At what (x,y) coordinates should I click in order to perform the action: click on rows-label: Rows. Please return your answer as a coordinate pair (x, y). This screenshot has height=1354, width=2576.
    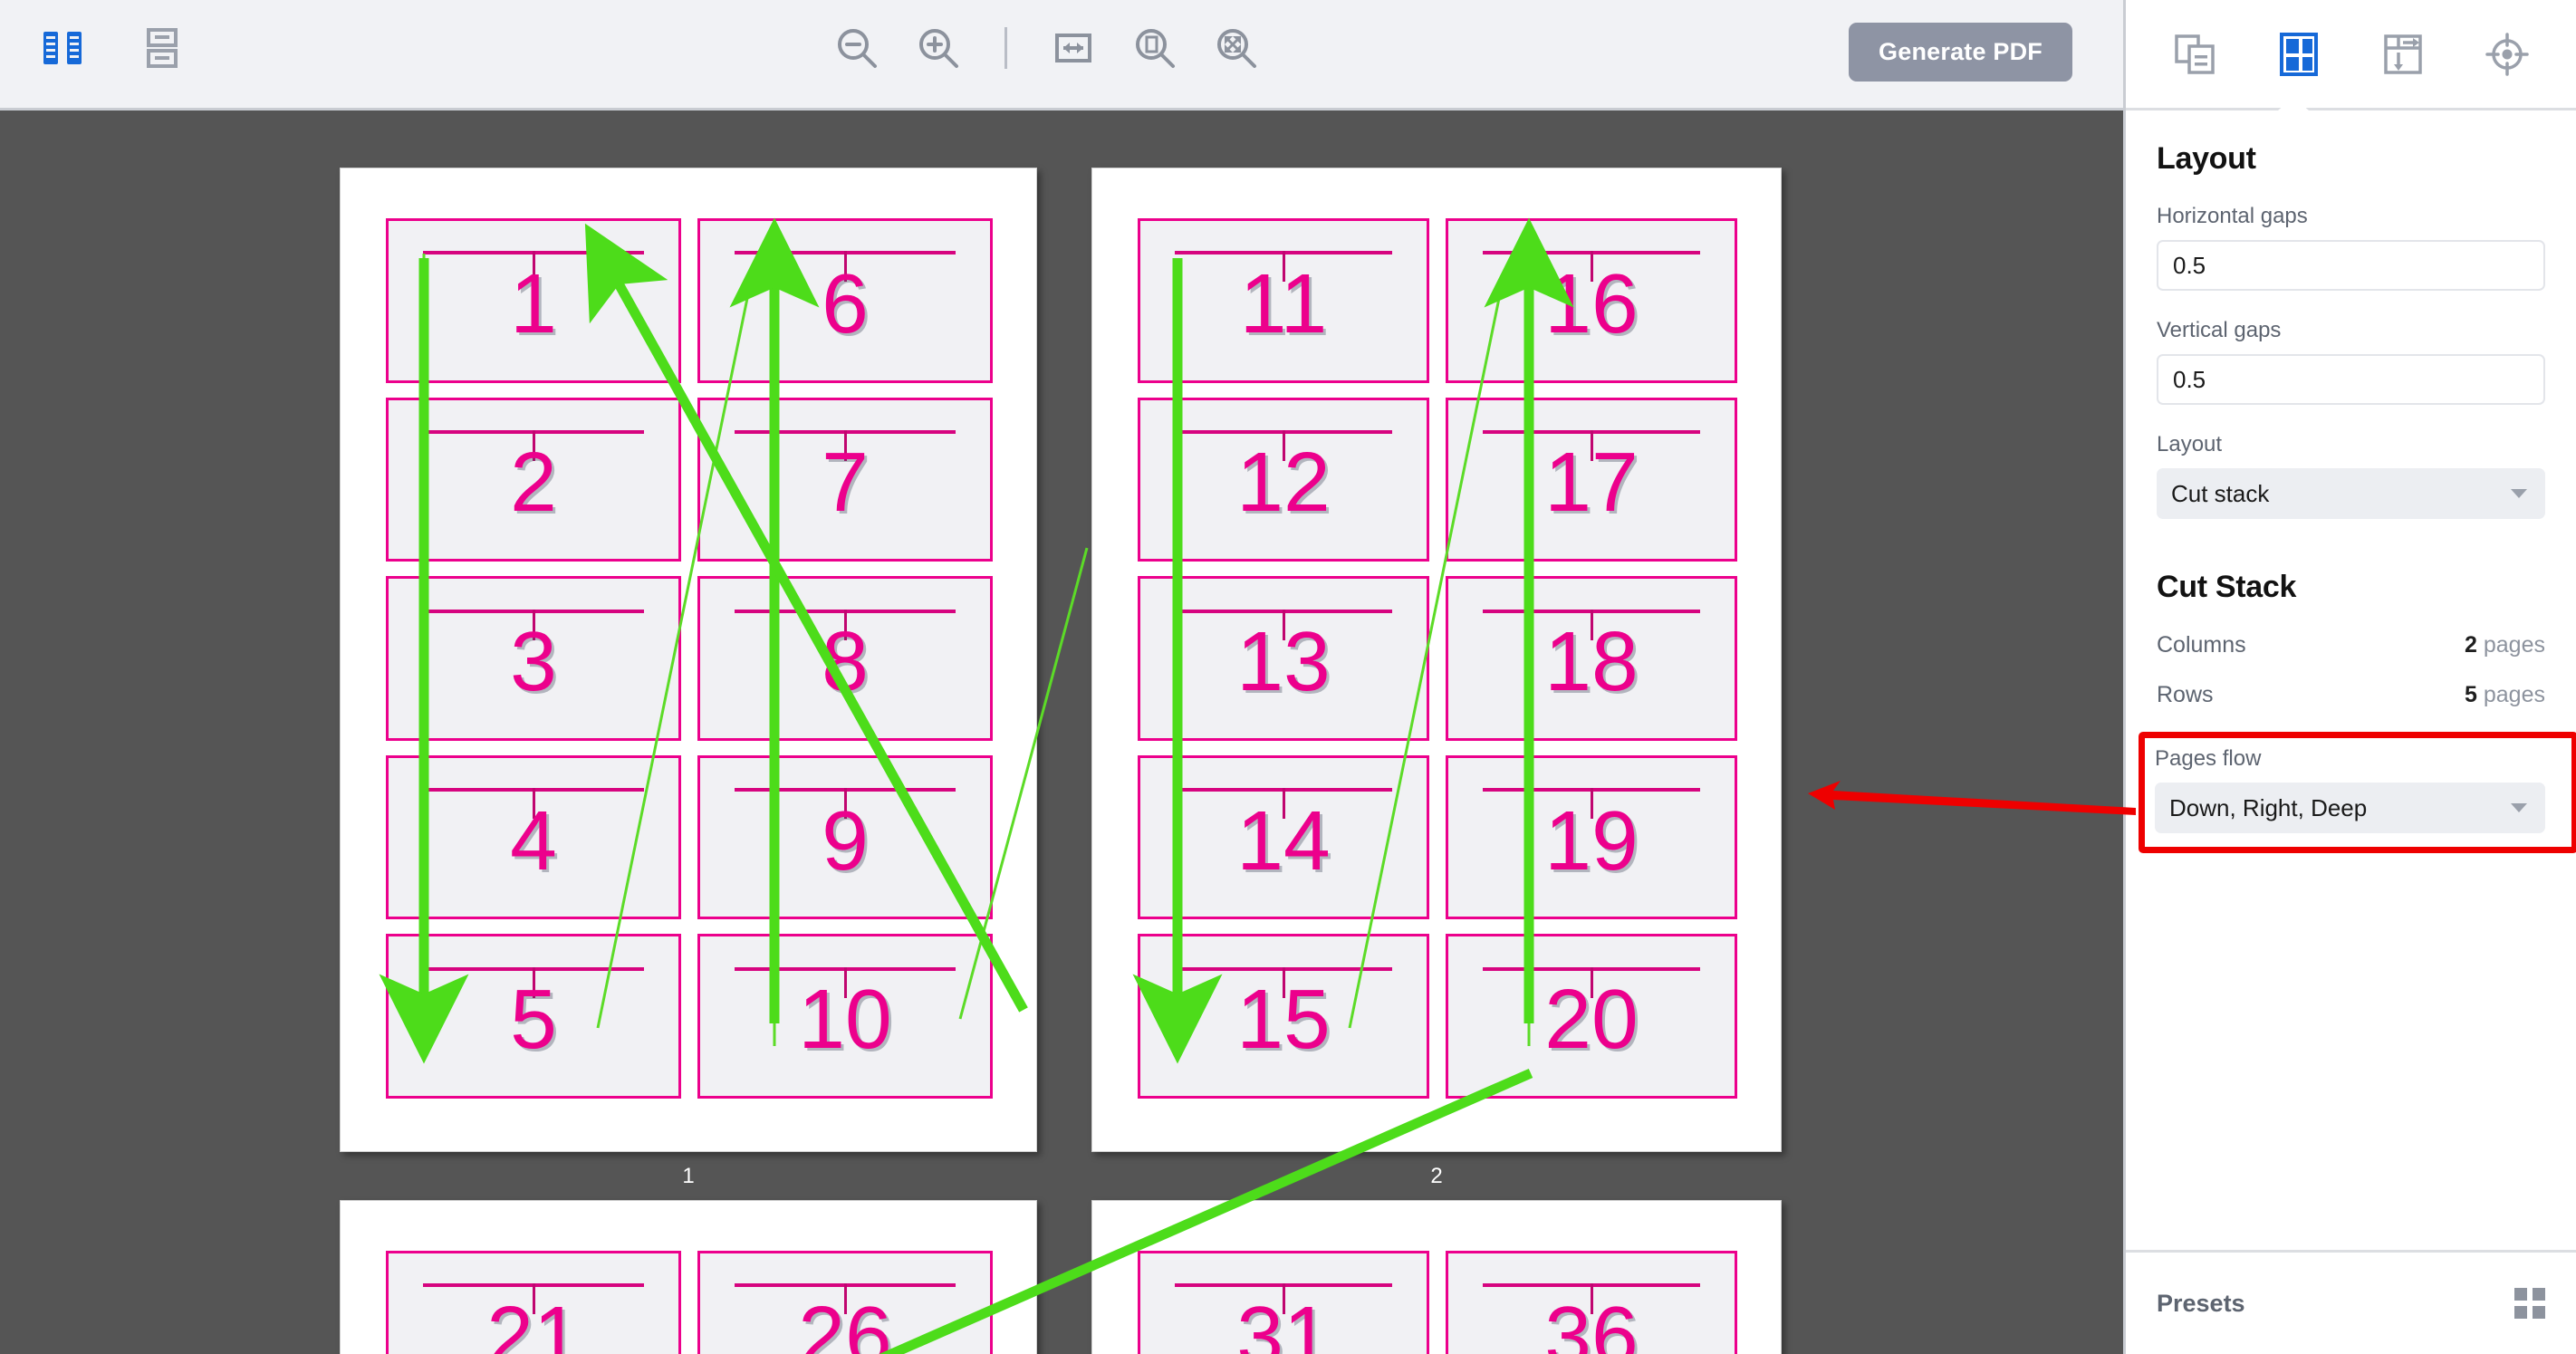
    Looking at the image, I should click on (2185, 694).